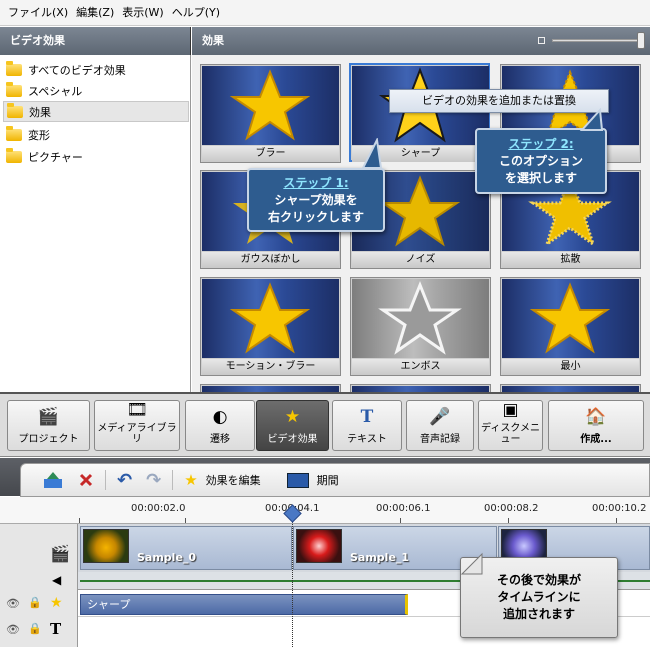 The image size is (650, 647). I want to click on menu-help: ヘルプ(Y), so click(196, 13).